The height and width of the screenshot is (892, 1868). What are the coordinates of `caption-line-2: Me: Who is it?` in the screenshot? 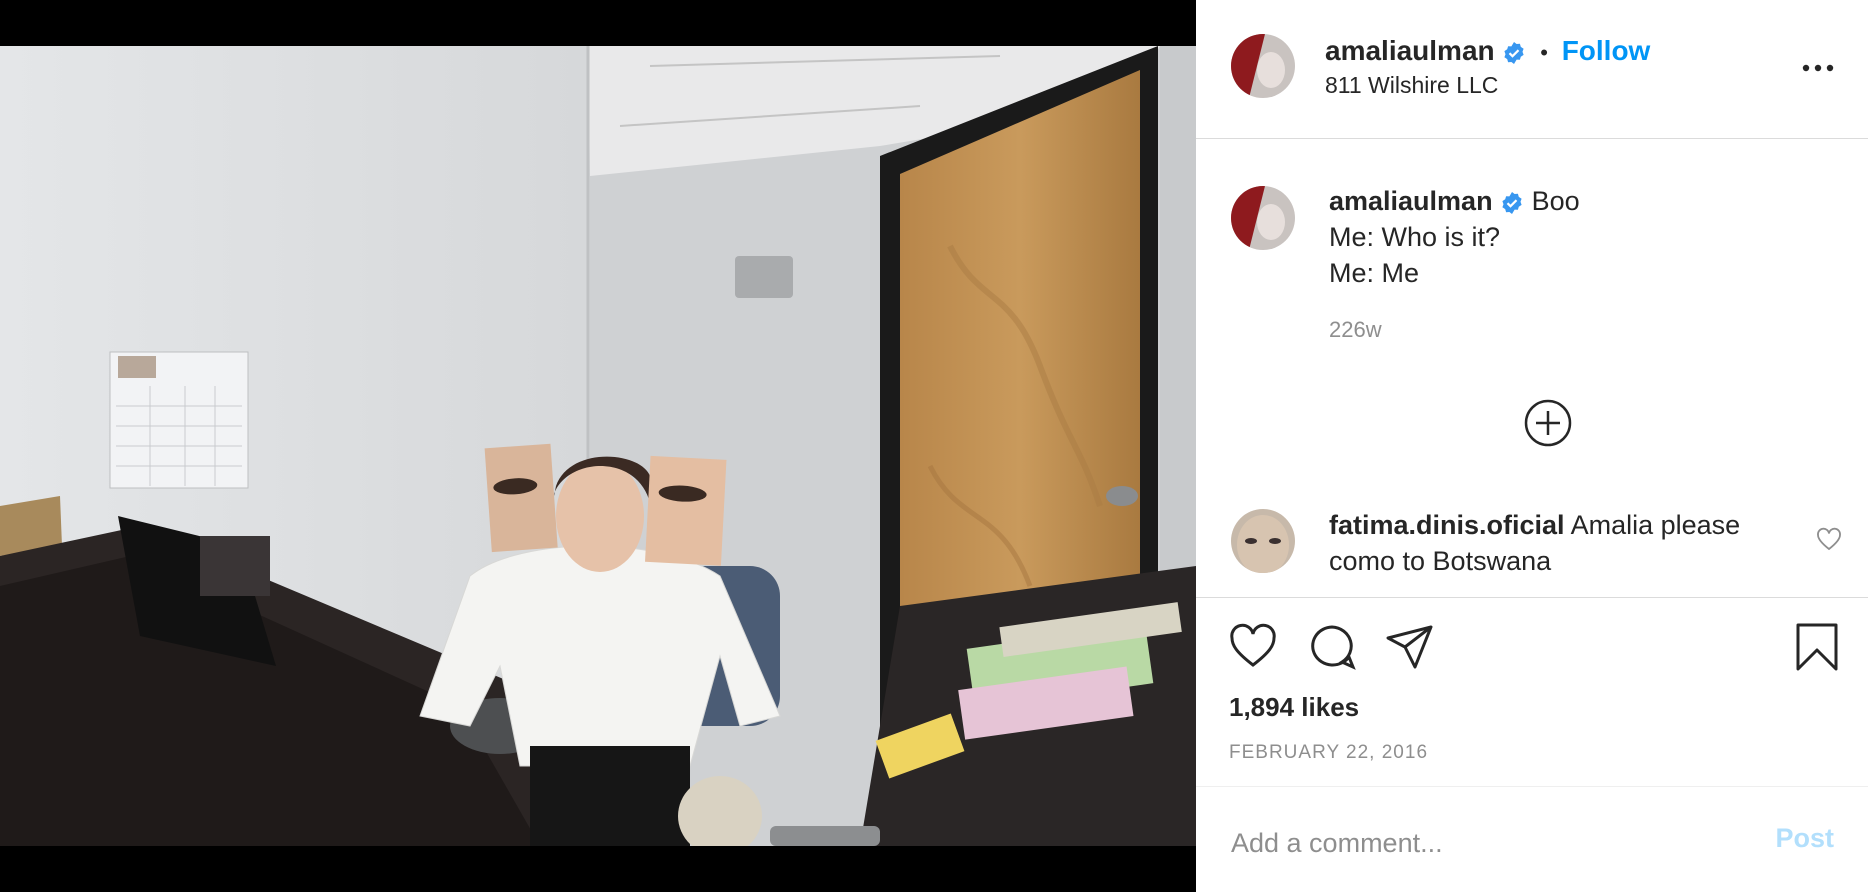 It's located at (1415, 237).